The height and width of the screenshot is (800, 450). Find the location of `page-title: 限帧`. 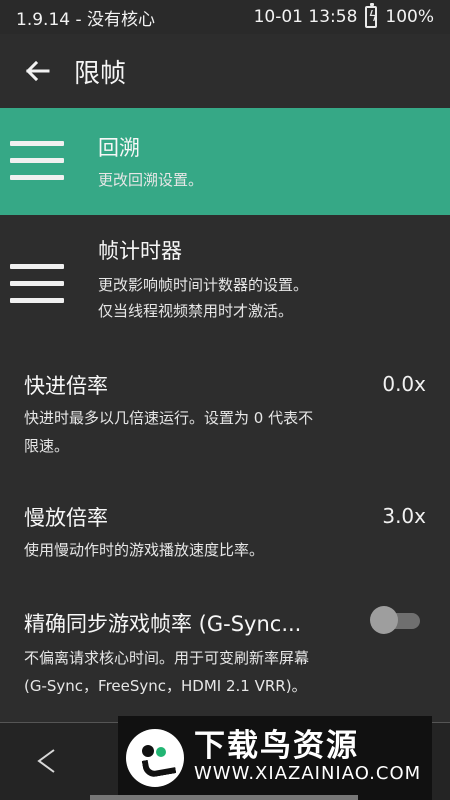

page-title: 限帧 is located at coordinates (100, 73).